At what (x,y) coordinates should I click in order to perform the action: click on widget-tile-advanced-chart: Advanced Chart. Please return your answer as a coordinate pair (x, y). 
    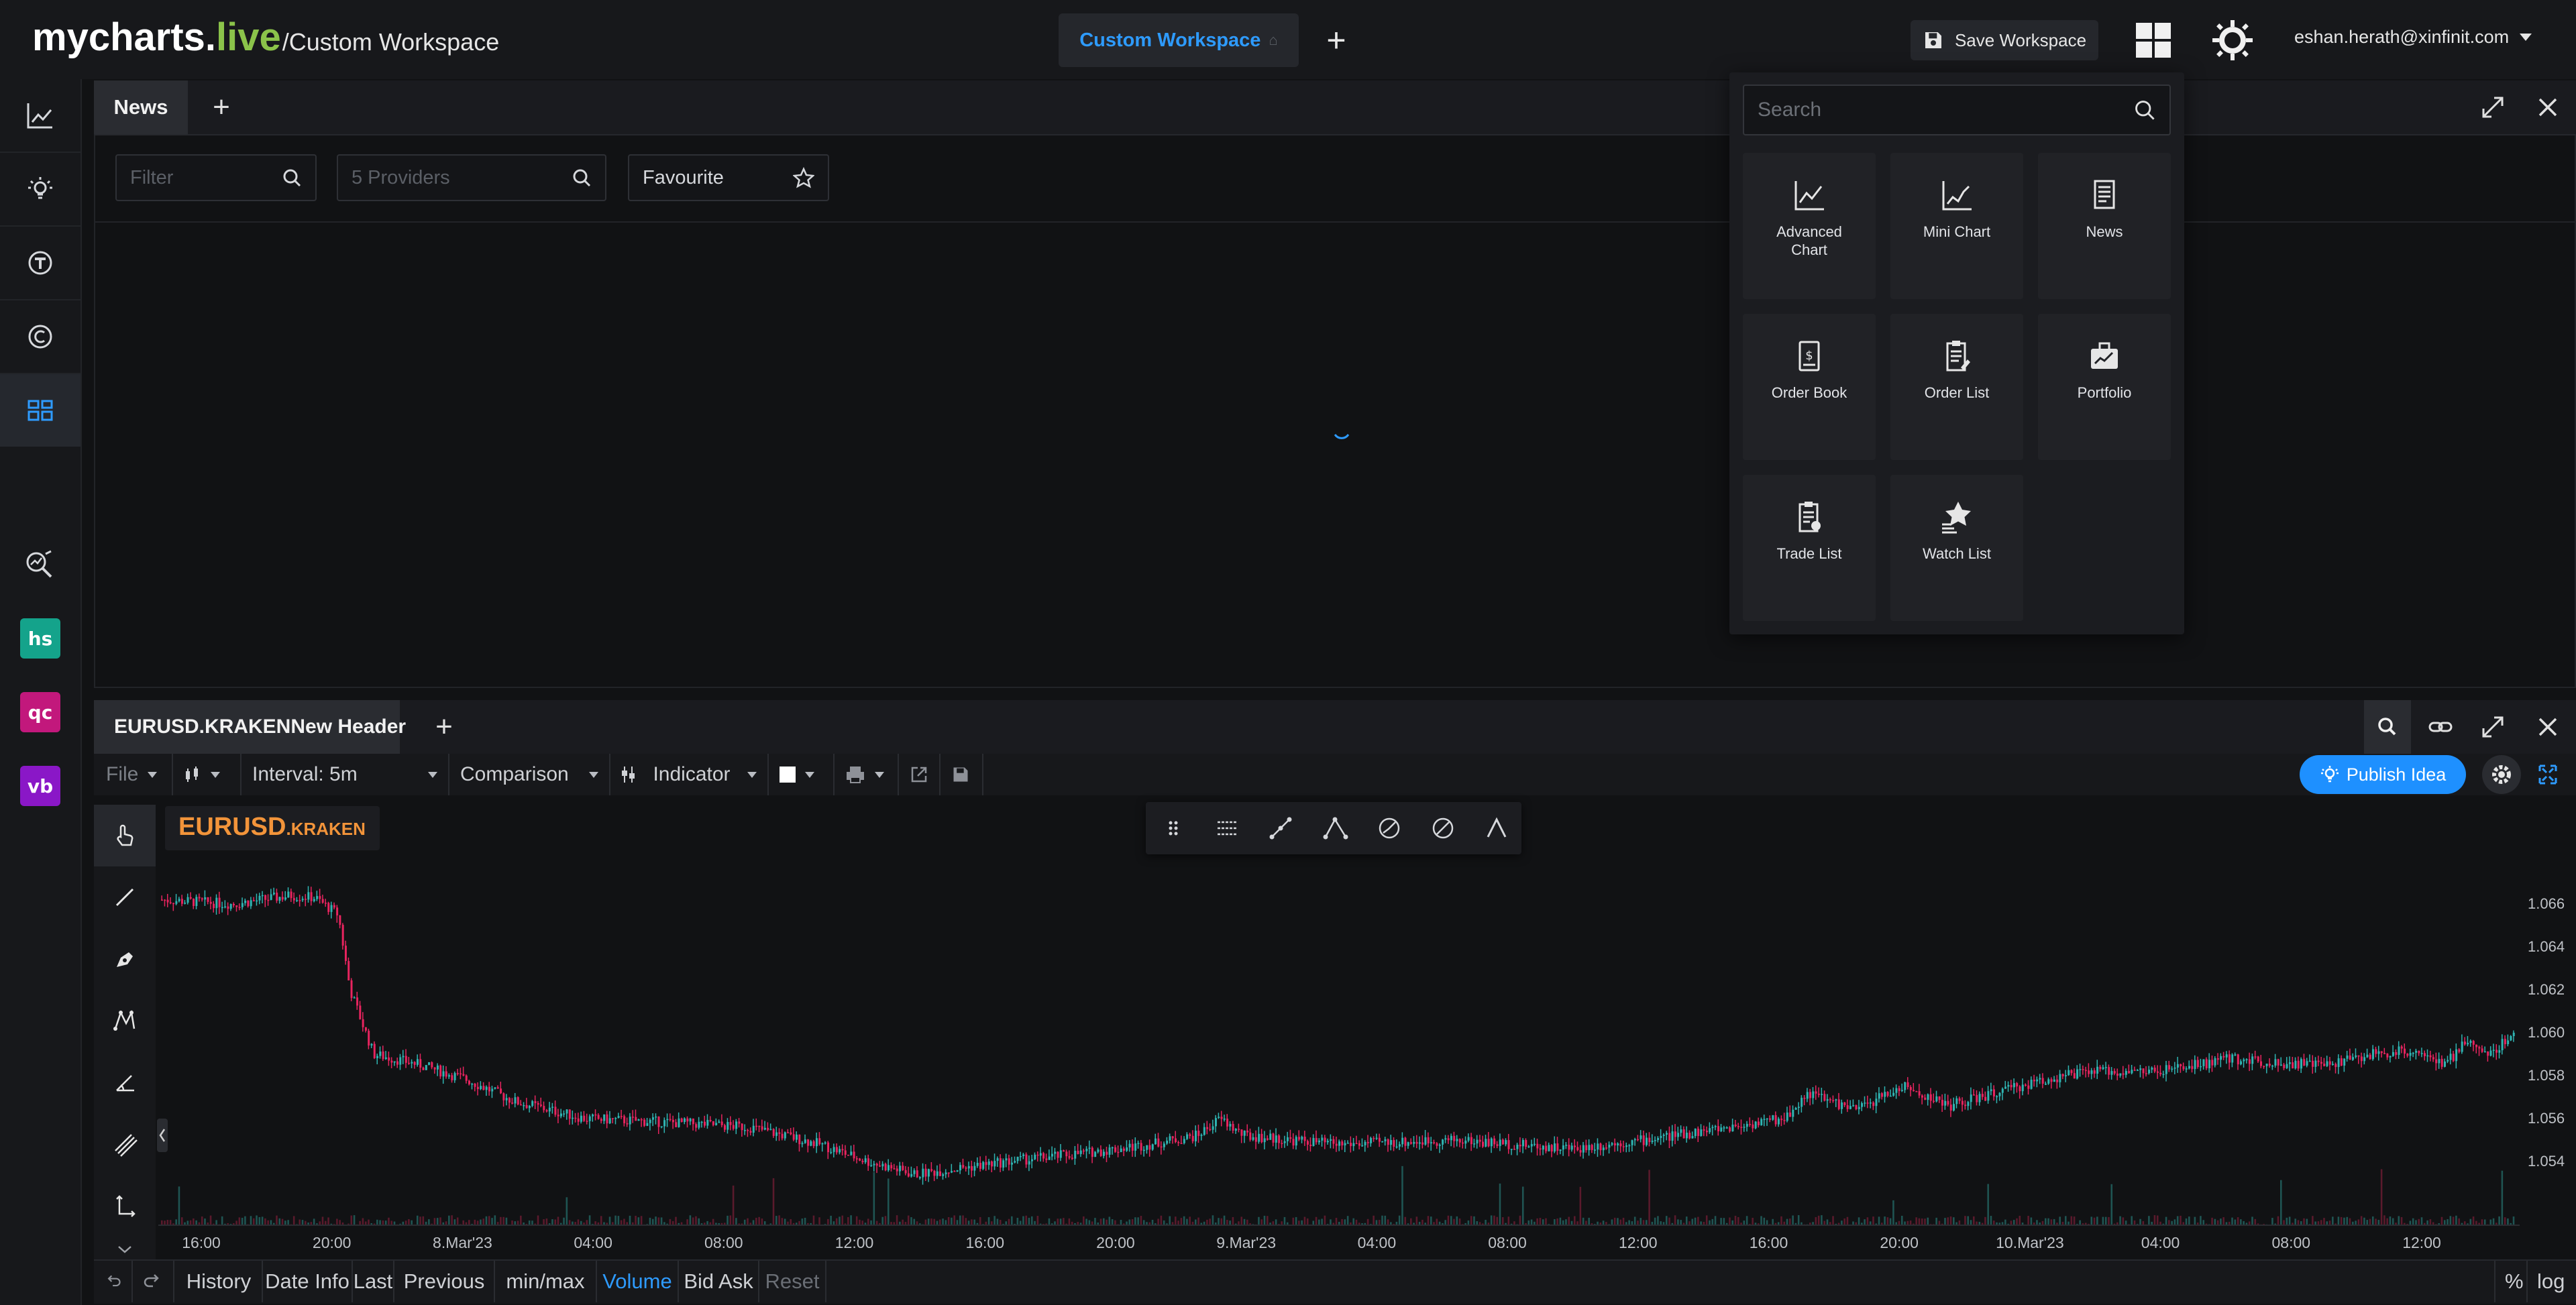
    Looking at the image, I should click on (1809, 226).